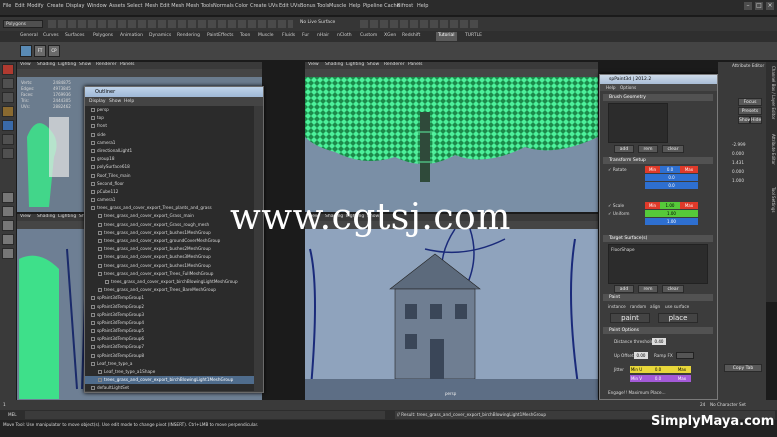 This screenshot has height=437, width=777. Describe the element at coordinates (473, 36) in the screenshot. I see `tab-turtle: TURTLE` at that location.